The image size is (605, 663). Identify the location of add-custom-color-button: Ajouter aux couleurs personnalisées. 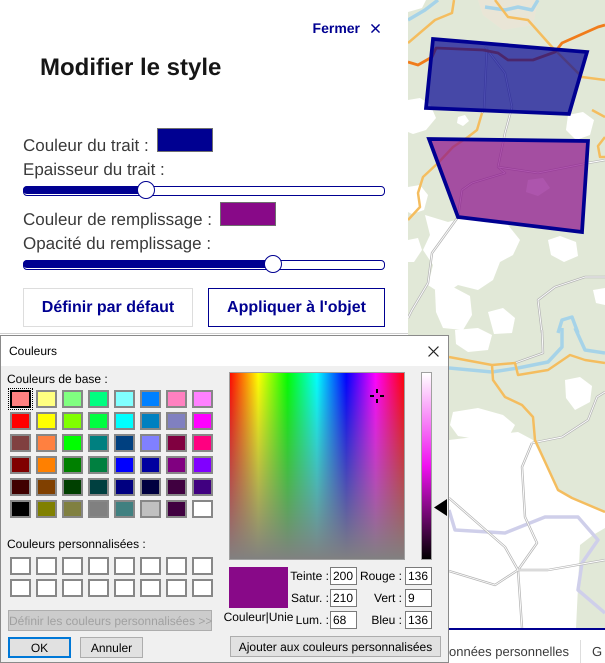
(335, 646).